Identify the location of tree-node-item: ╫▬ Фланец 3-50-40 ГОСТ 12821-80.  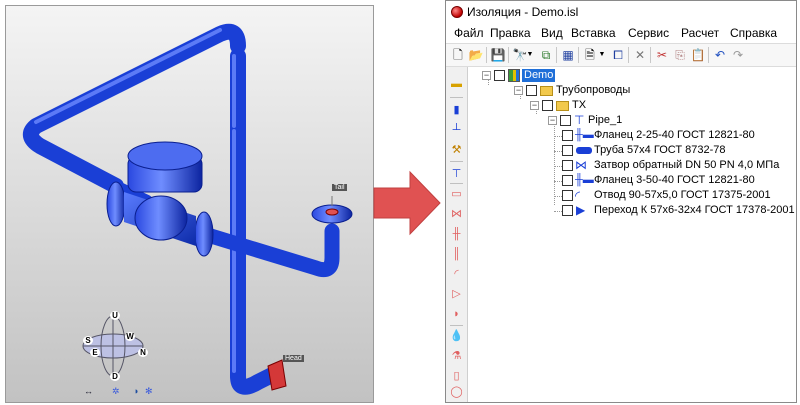
(674, 181).